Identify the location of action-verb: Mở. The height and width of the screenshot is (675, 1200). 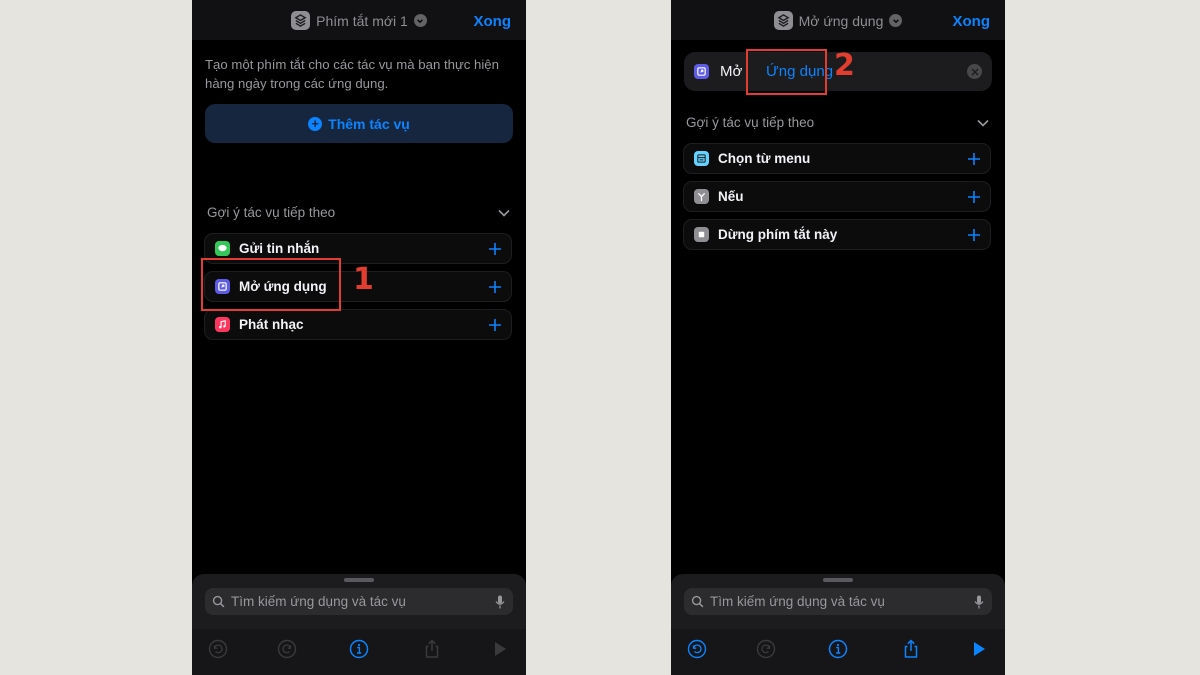
(731, 71).